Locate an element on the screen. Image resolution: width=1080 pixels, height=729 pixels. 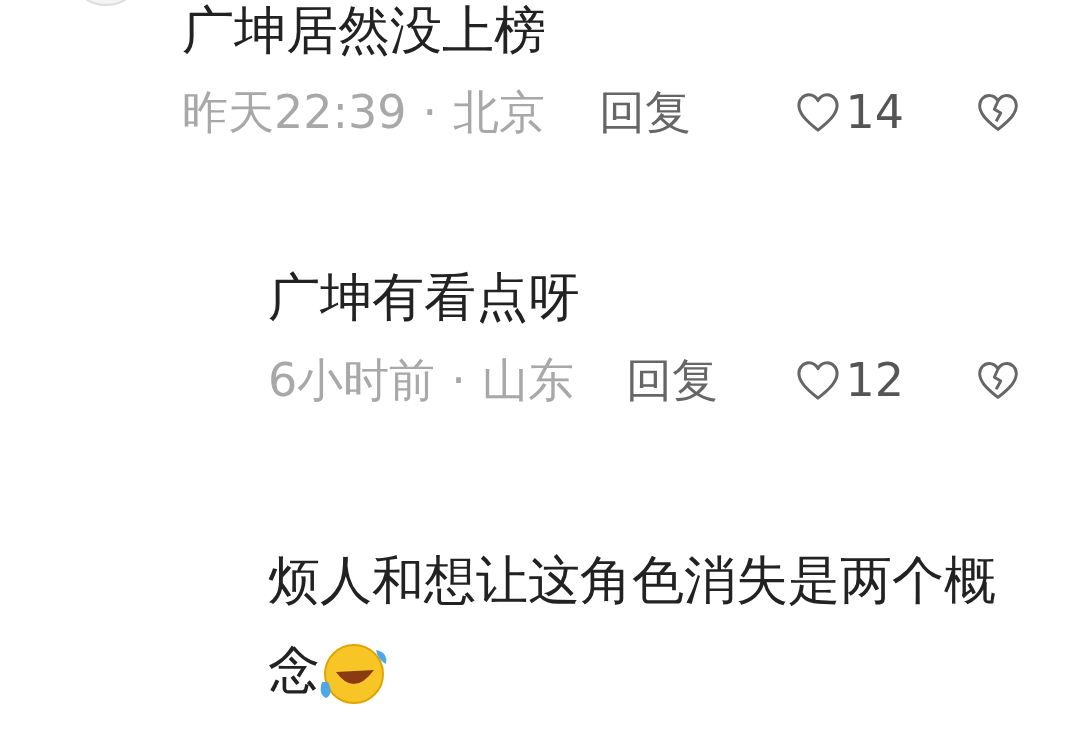
comment-location: 北京 is located at coordinates (499, 112).